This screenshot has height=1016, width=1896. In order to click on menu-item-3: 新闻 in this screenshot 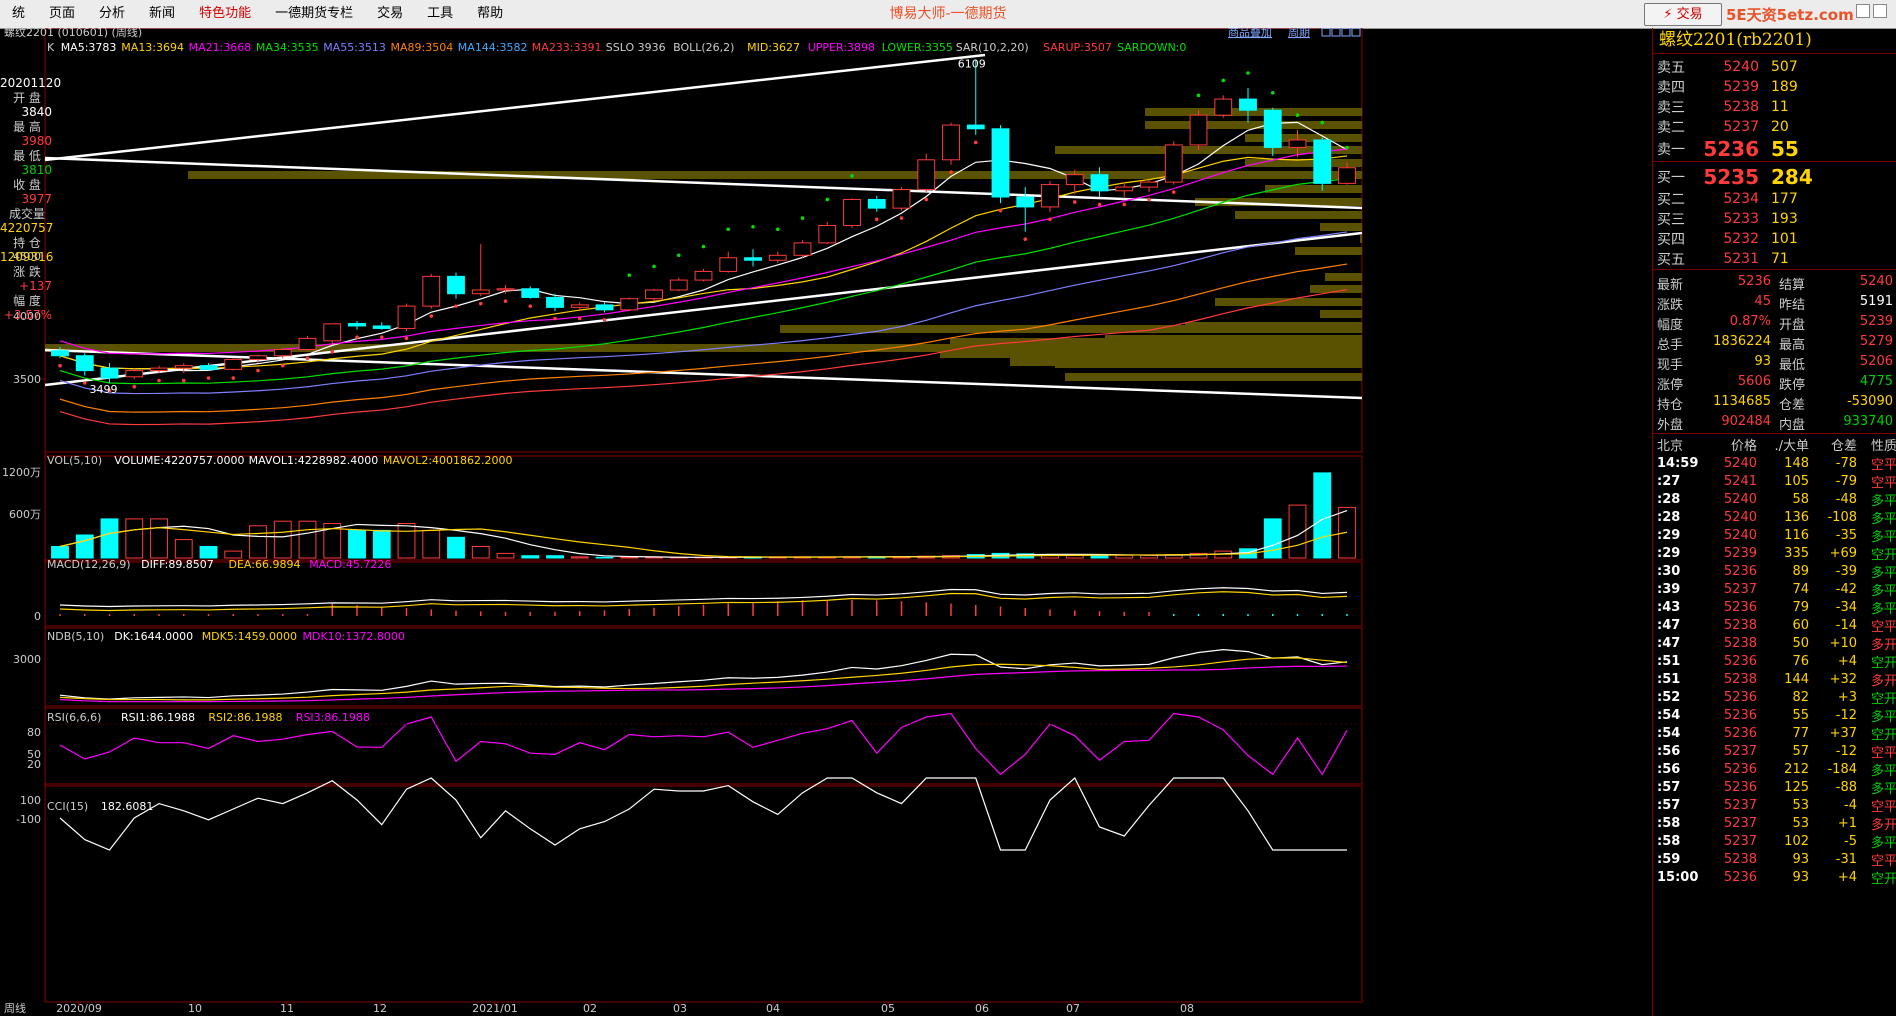, I will do `click(162, 14)`.